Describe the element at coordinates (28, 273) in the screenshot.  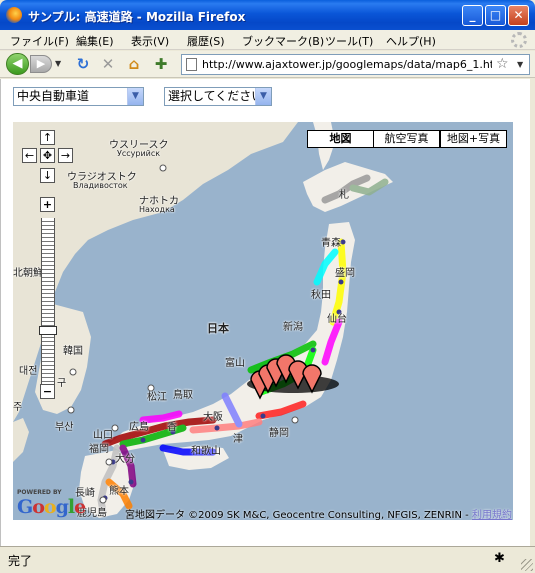
I see `label-north-korea: 北朝鮮` at that location.